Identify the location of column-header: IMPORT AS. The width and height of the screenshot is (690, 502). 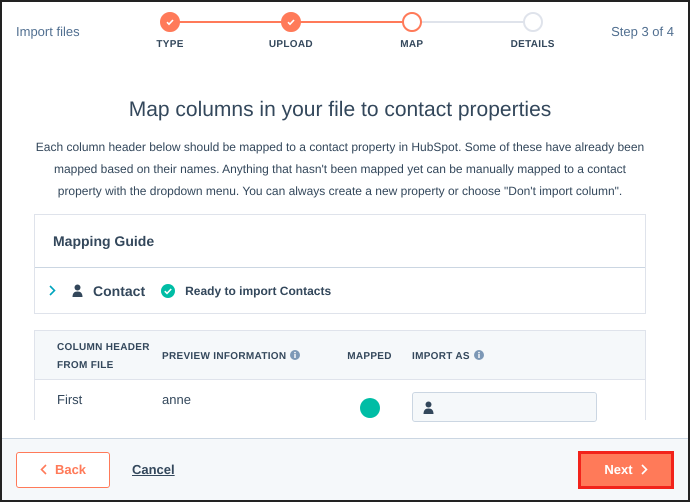
(441, 356).